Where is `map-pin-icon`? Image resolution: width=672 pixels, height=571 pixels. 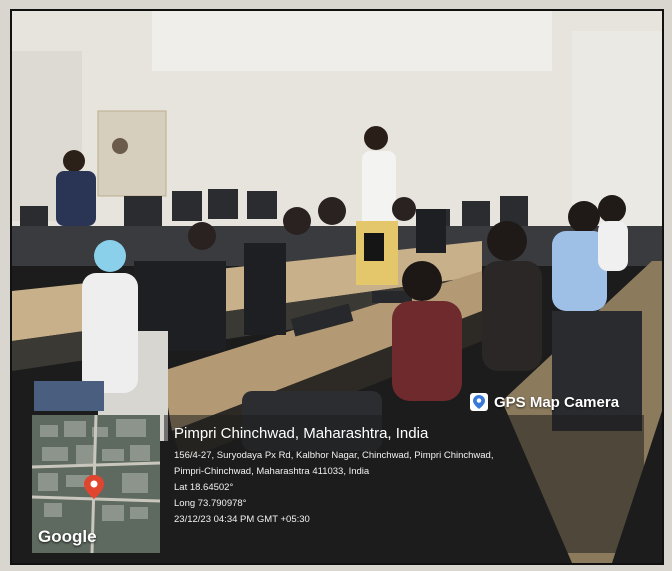 map-pin-icon is located at coordinates (479, 402).